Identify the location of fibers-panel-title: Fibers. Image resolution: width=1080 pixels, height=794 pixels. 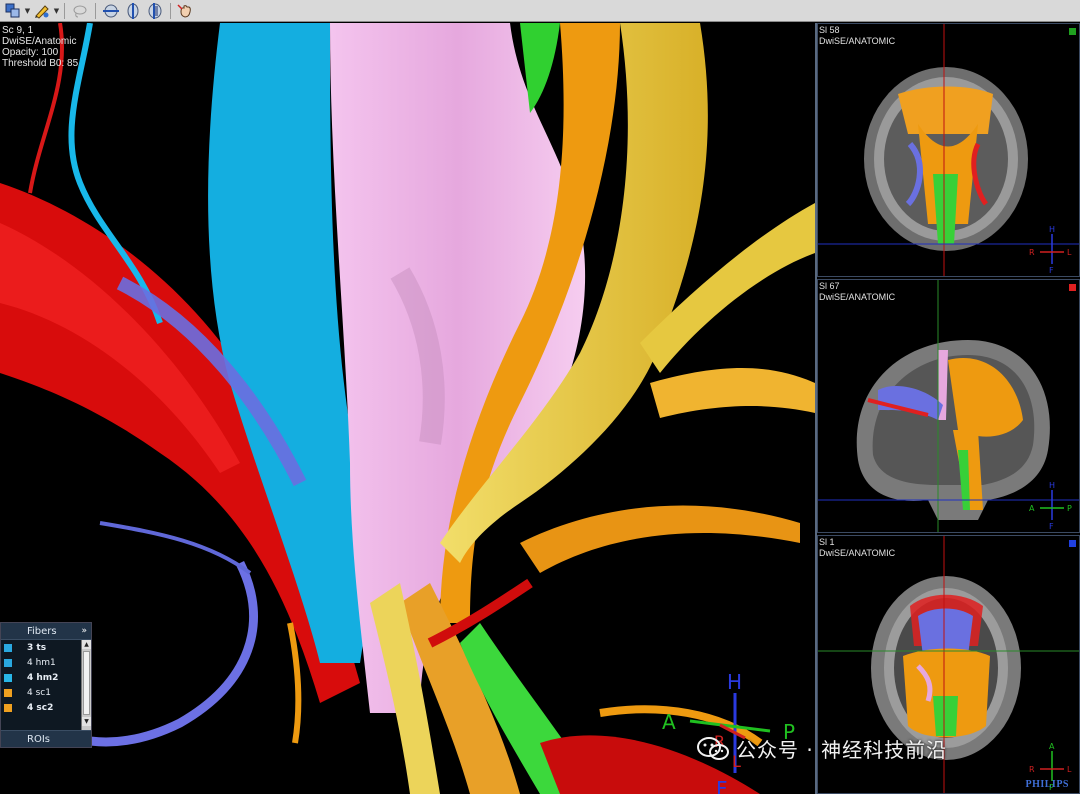
(42, 631).